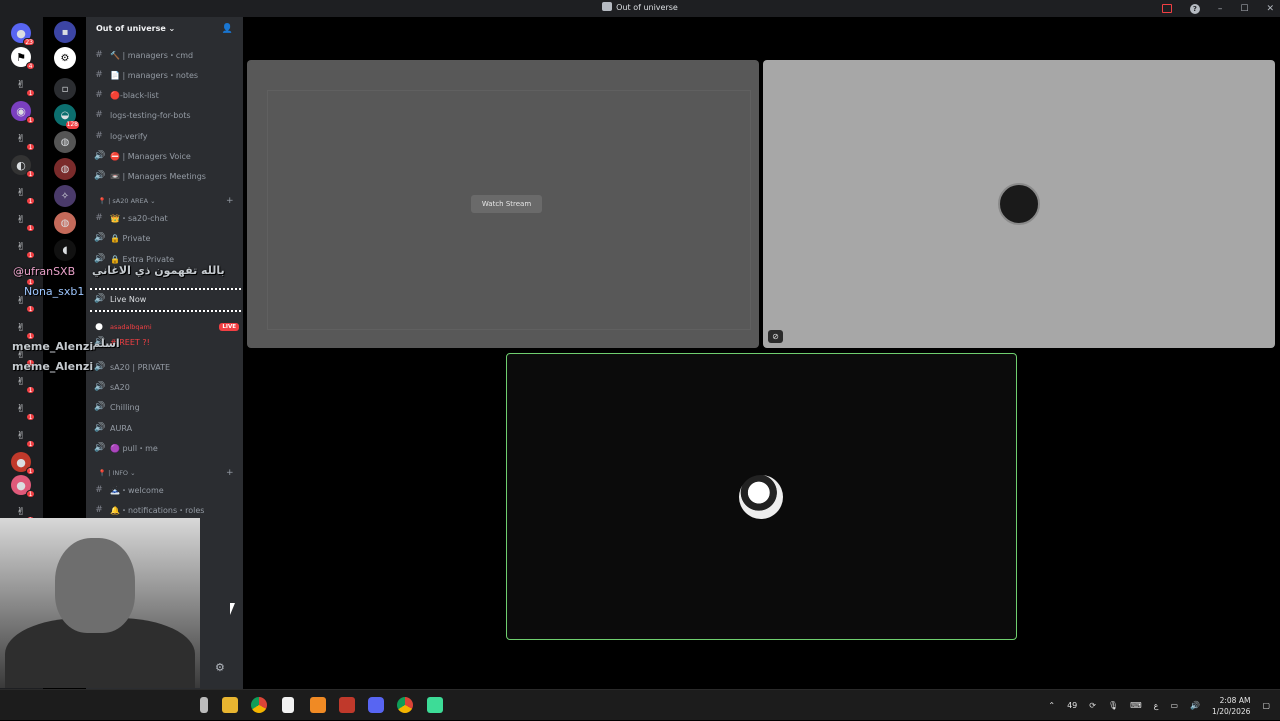 The width and height of the screenshot is (1280, 721). I want to click on server-header: Out of universe ⌄ 👤, so click(164, 30).